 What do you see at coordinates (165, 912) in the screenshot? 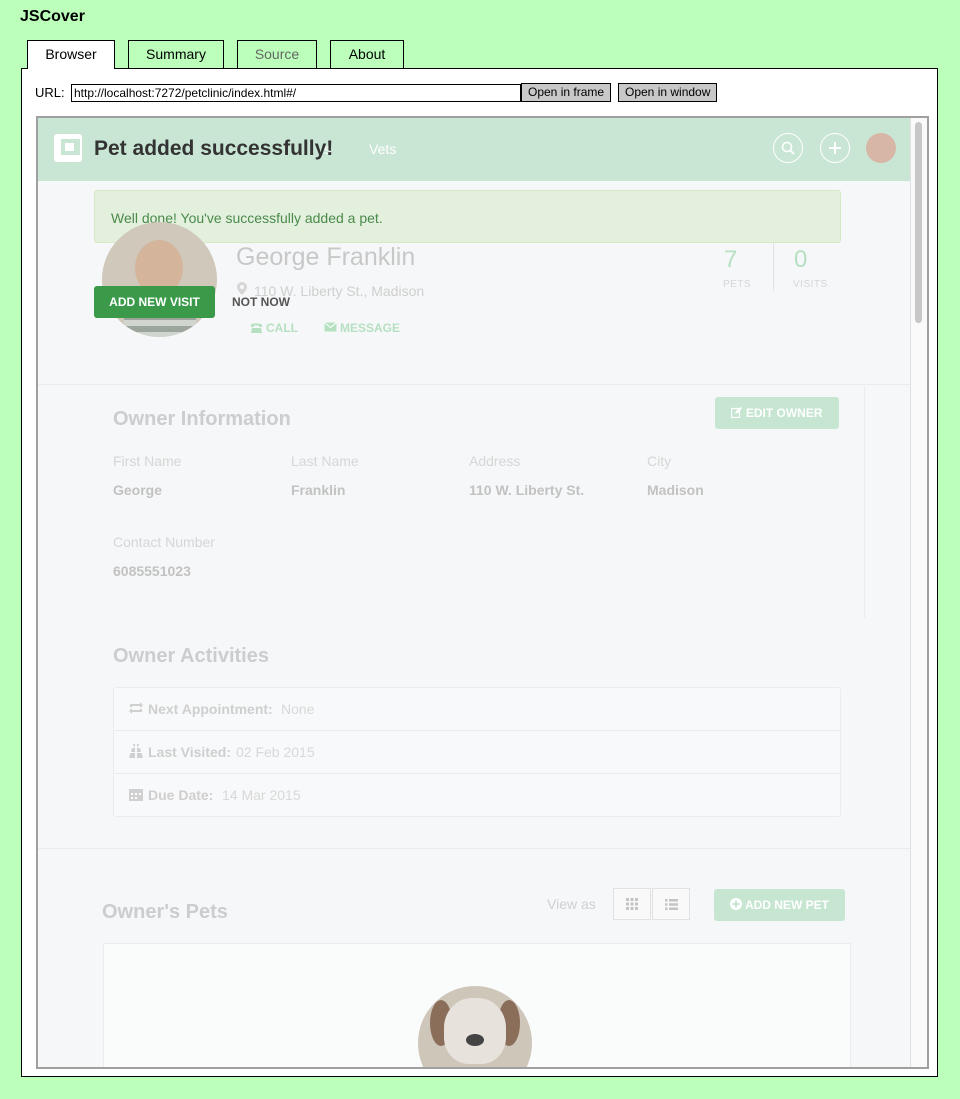
I see `owners-pets-title: Owner's Pets` at bounding box center [165, 912].